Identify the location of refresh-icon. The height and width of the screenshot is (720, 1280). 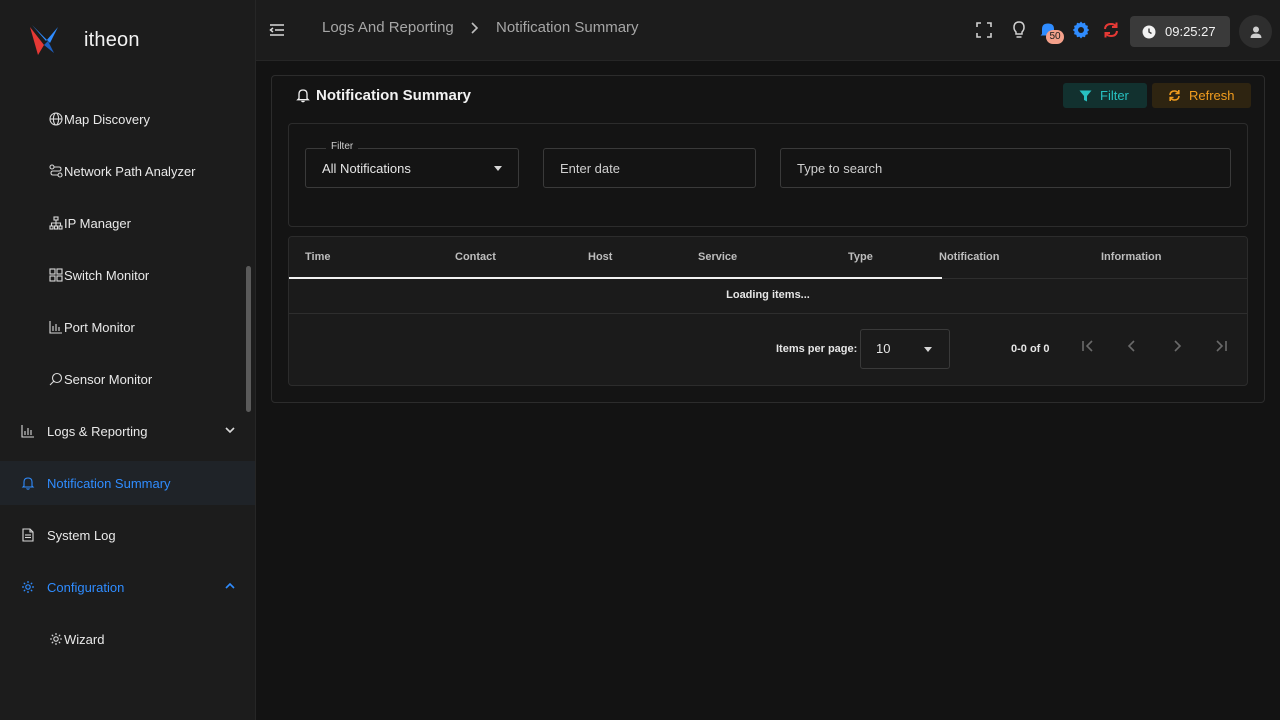
(1174, 95).